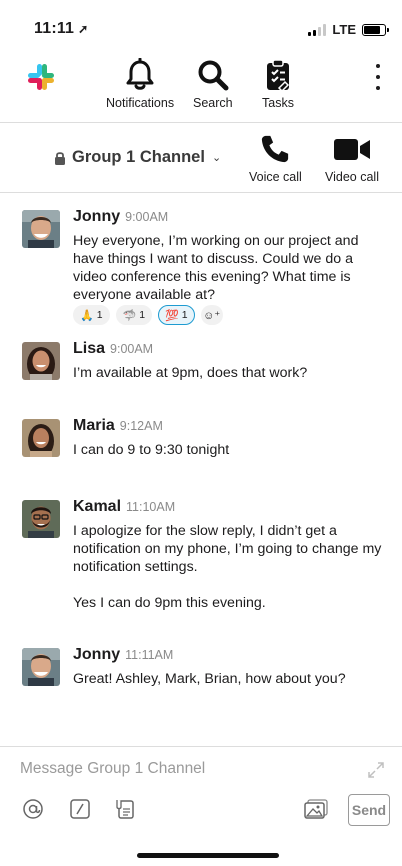  Describe the element at coordinates (344, 29) in the screenshot. I see `network-type: LTE` at that location.